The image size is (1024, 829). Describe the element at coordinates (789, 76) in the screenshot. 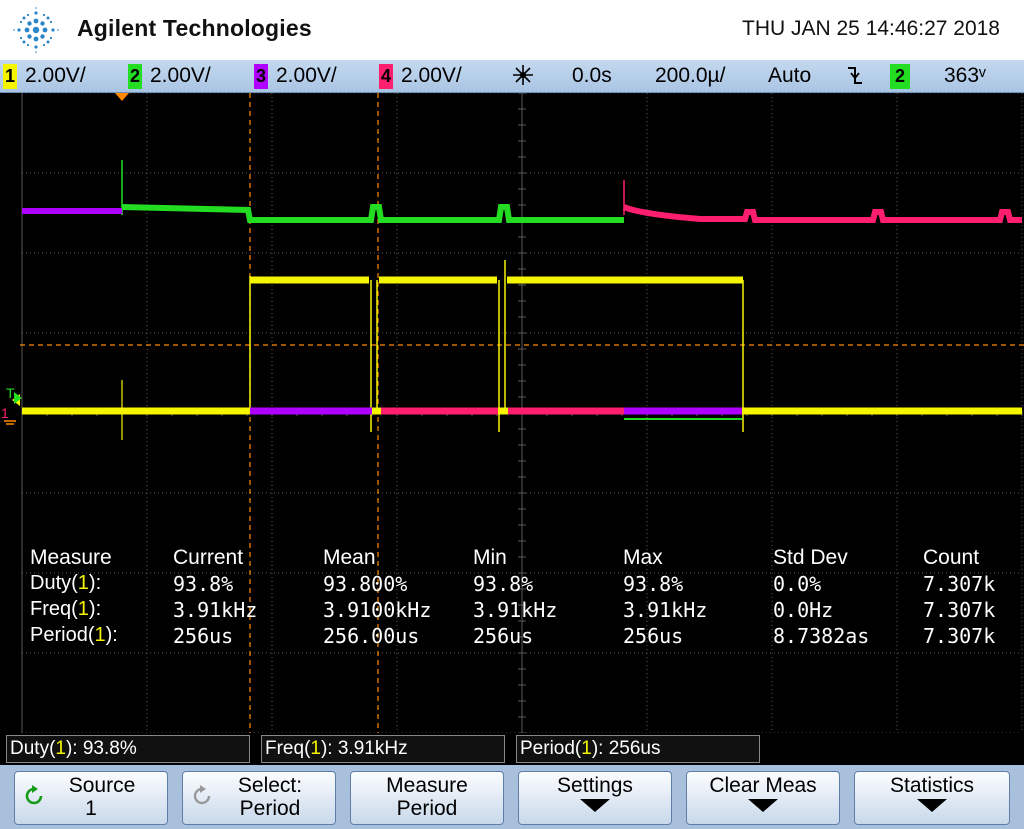

I see `trigger-mode: Auto` at that location.